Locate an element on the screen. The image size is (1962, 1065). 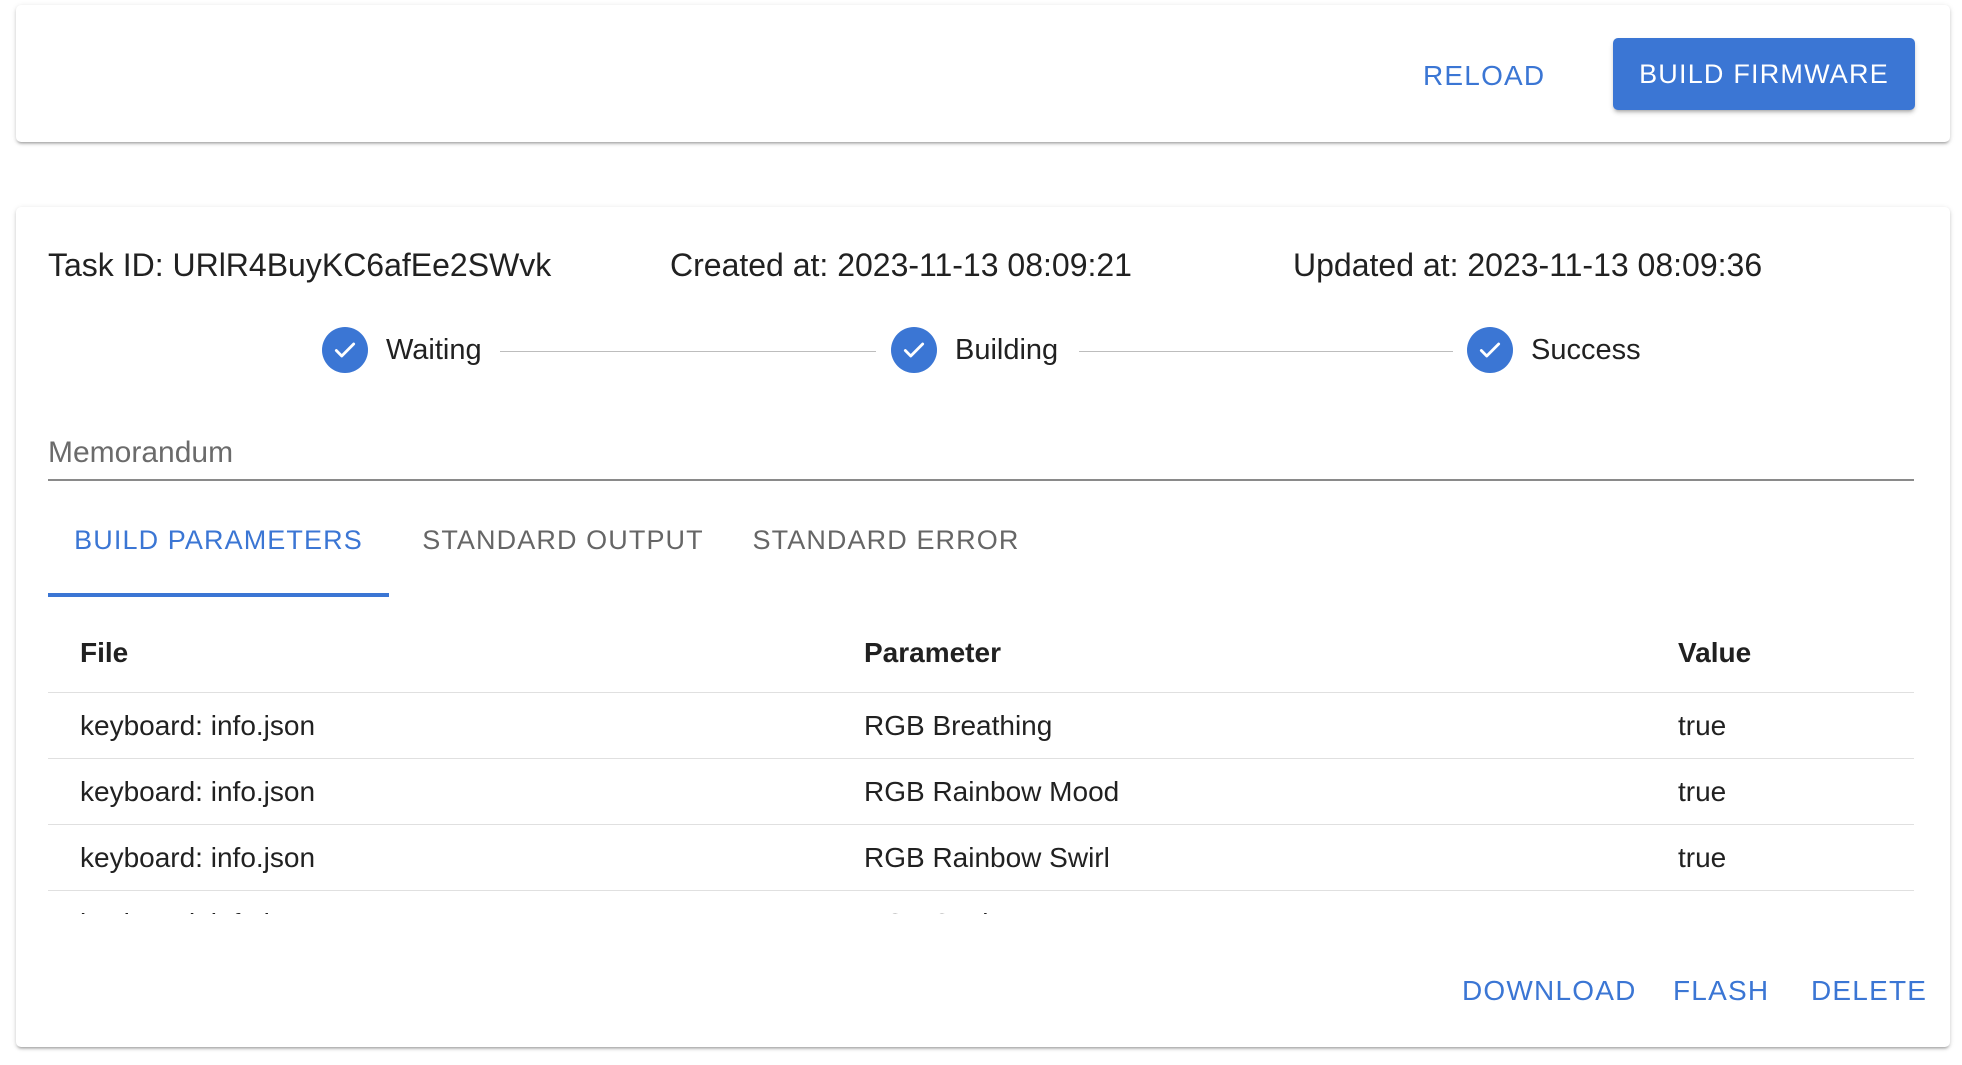
cell-parameter: RGB Snake is located at coordinates (1239, 902).